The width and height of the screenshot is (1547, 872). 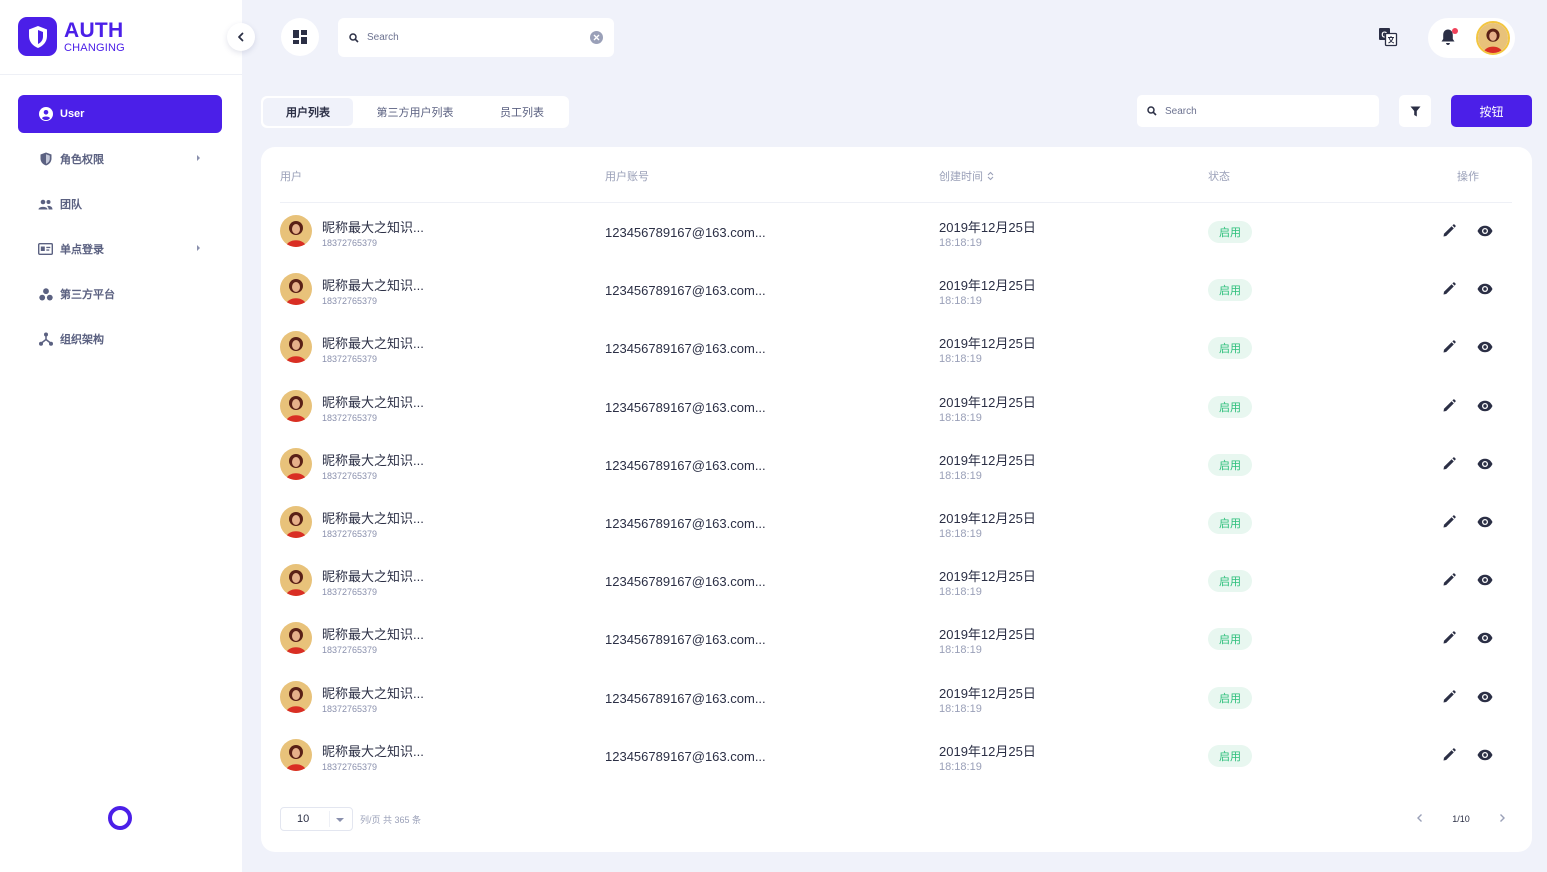 What do you see at coordinates (596, 37) in the screenshot?
I see `clear-icon` at bounding box center [596, 37].